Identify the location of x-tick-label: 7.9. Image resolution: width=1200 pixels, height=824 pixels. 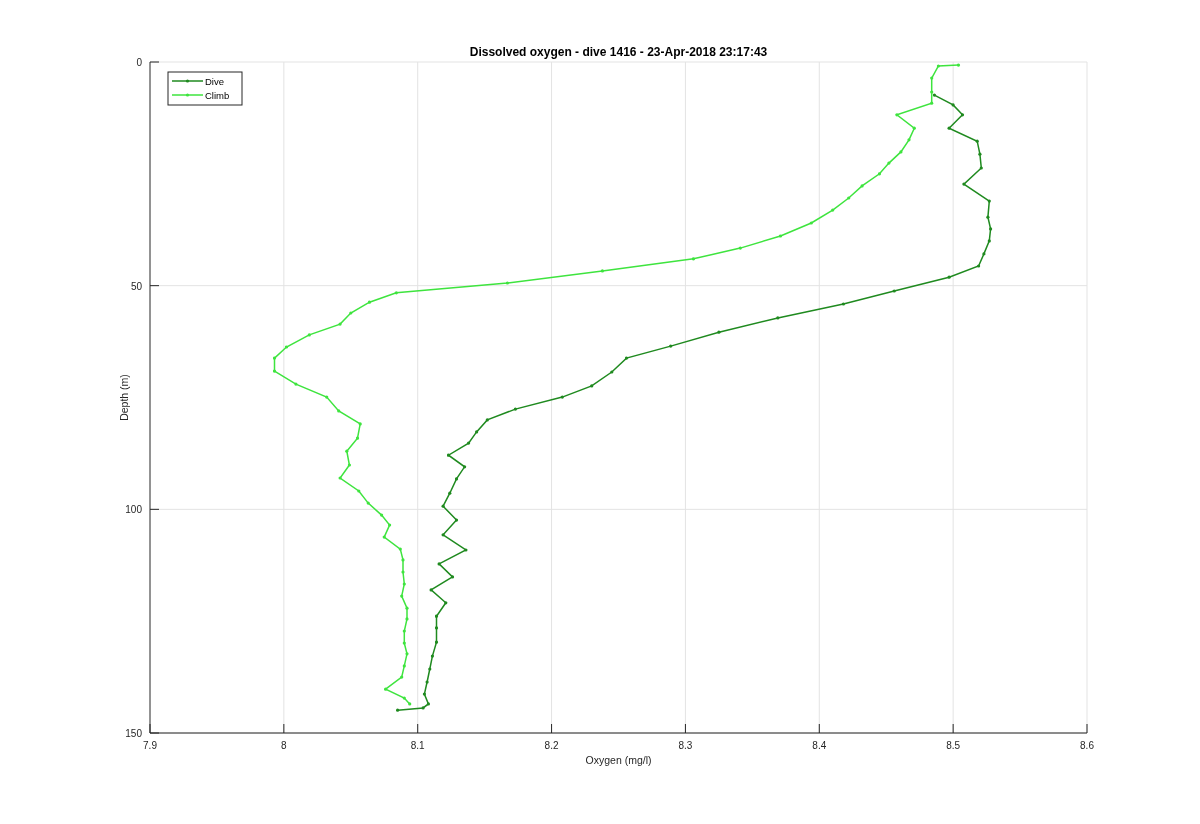
(150, 745).